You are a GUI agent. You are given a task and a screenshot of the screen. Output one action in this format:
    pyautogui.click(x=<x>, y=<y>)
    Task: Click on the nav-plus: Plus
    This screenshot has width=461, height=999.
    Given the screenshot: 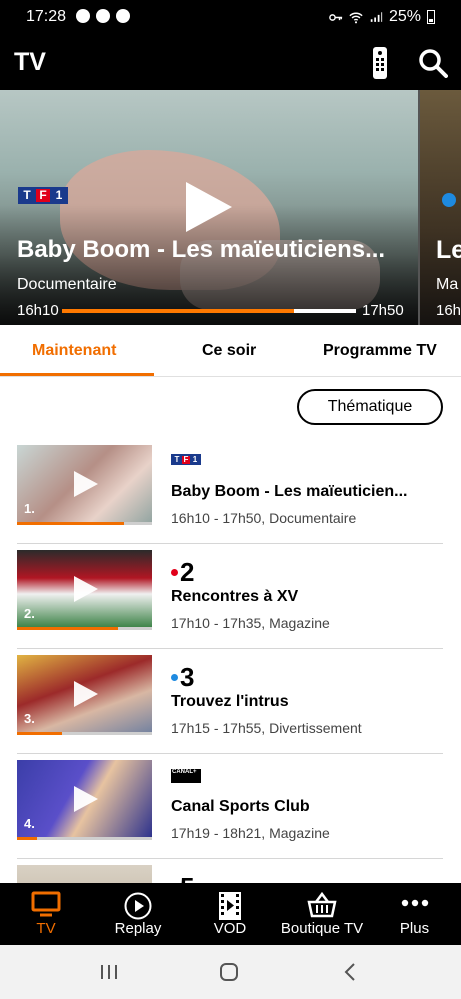 What is the action you would take?
    pyautogui.click(x=414, y=914)
    